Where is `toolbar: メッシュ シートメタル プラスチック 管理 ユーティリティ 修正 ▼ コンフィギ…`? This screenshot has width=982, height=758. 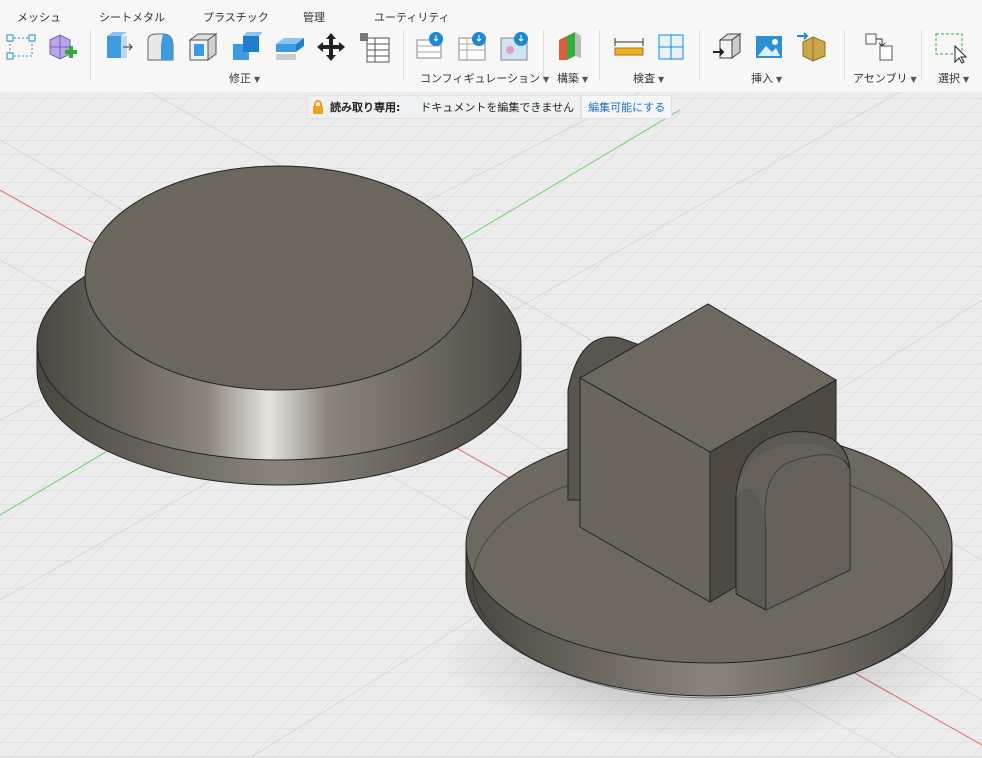 toolbar: メッシュ シートメタル プラスチック 管理 ユーティリティ 修正 ▼ コンフィギ… is located at coordinates (491, 46).